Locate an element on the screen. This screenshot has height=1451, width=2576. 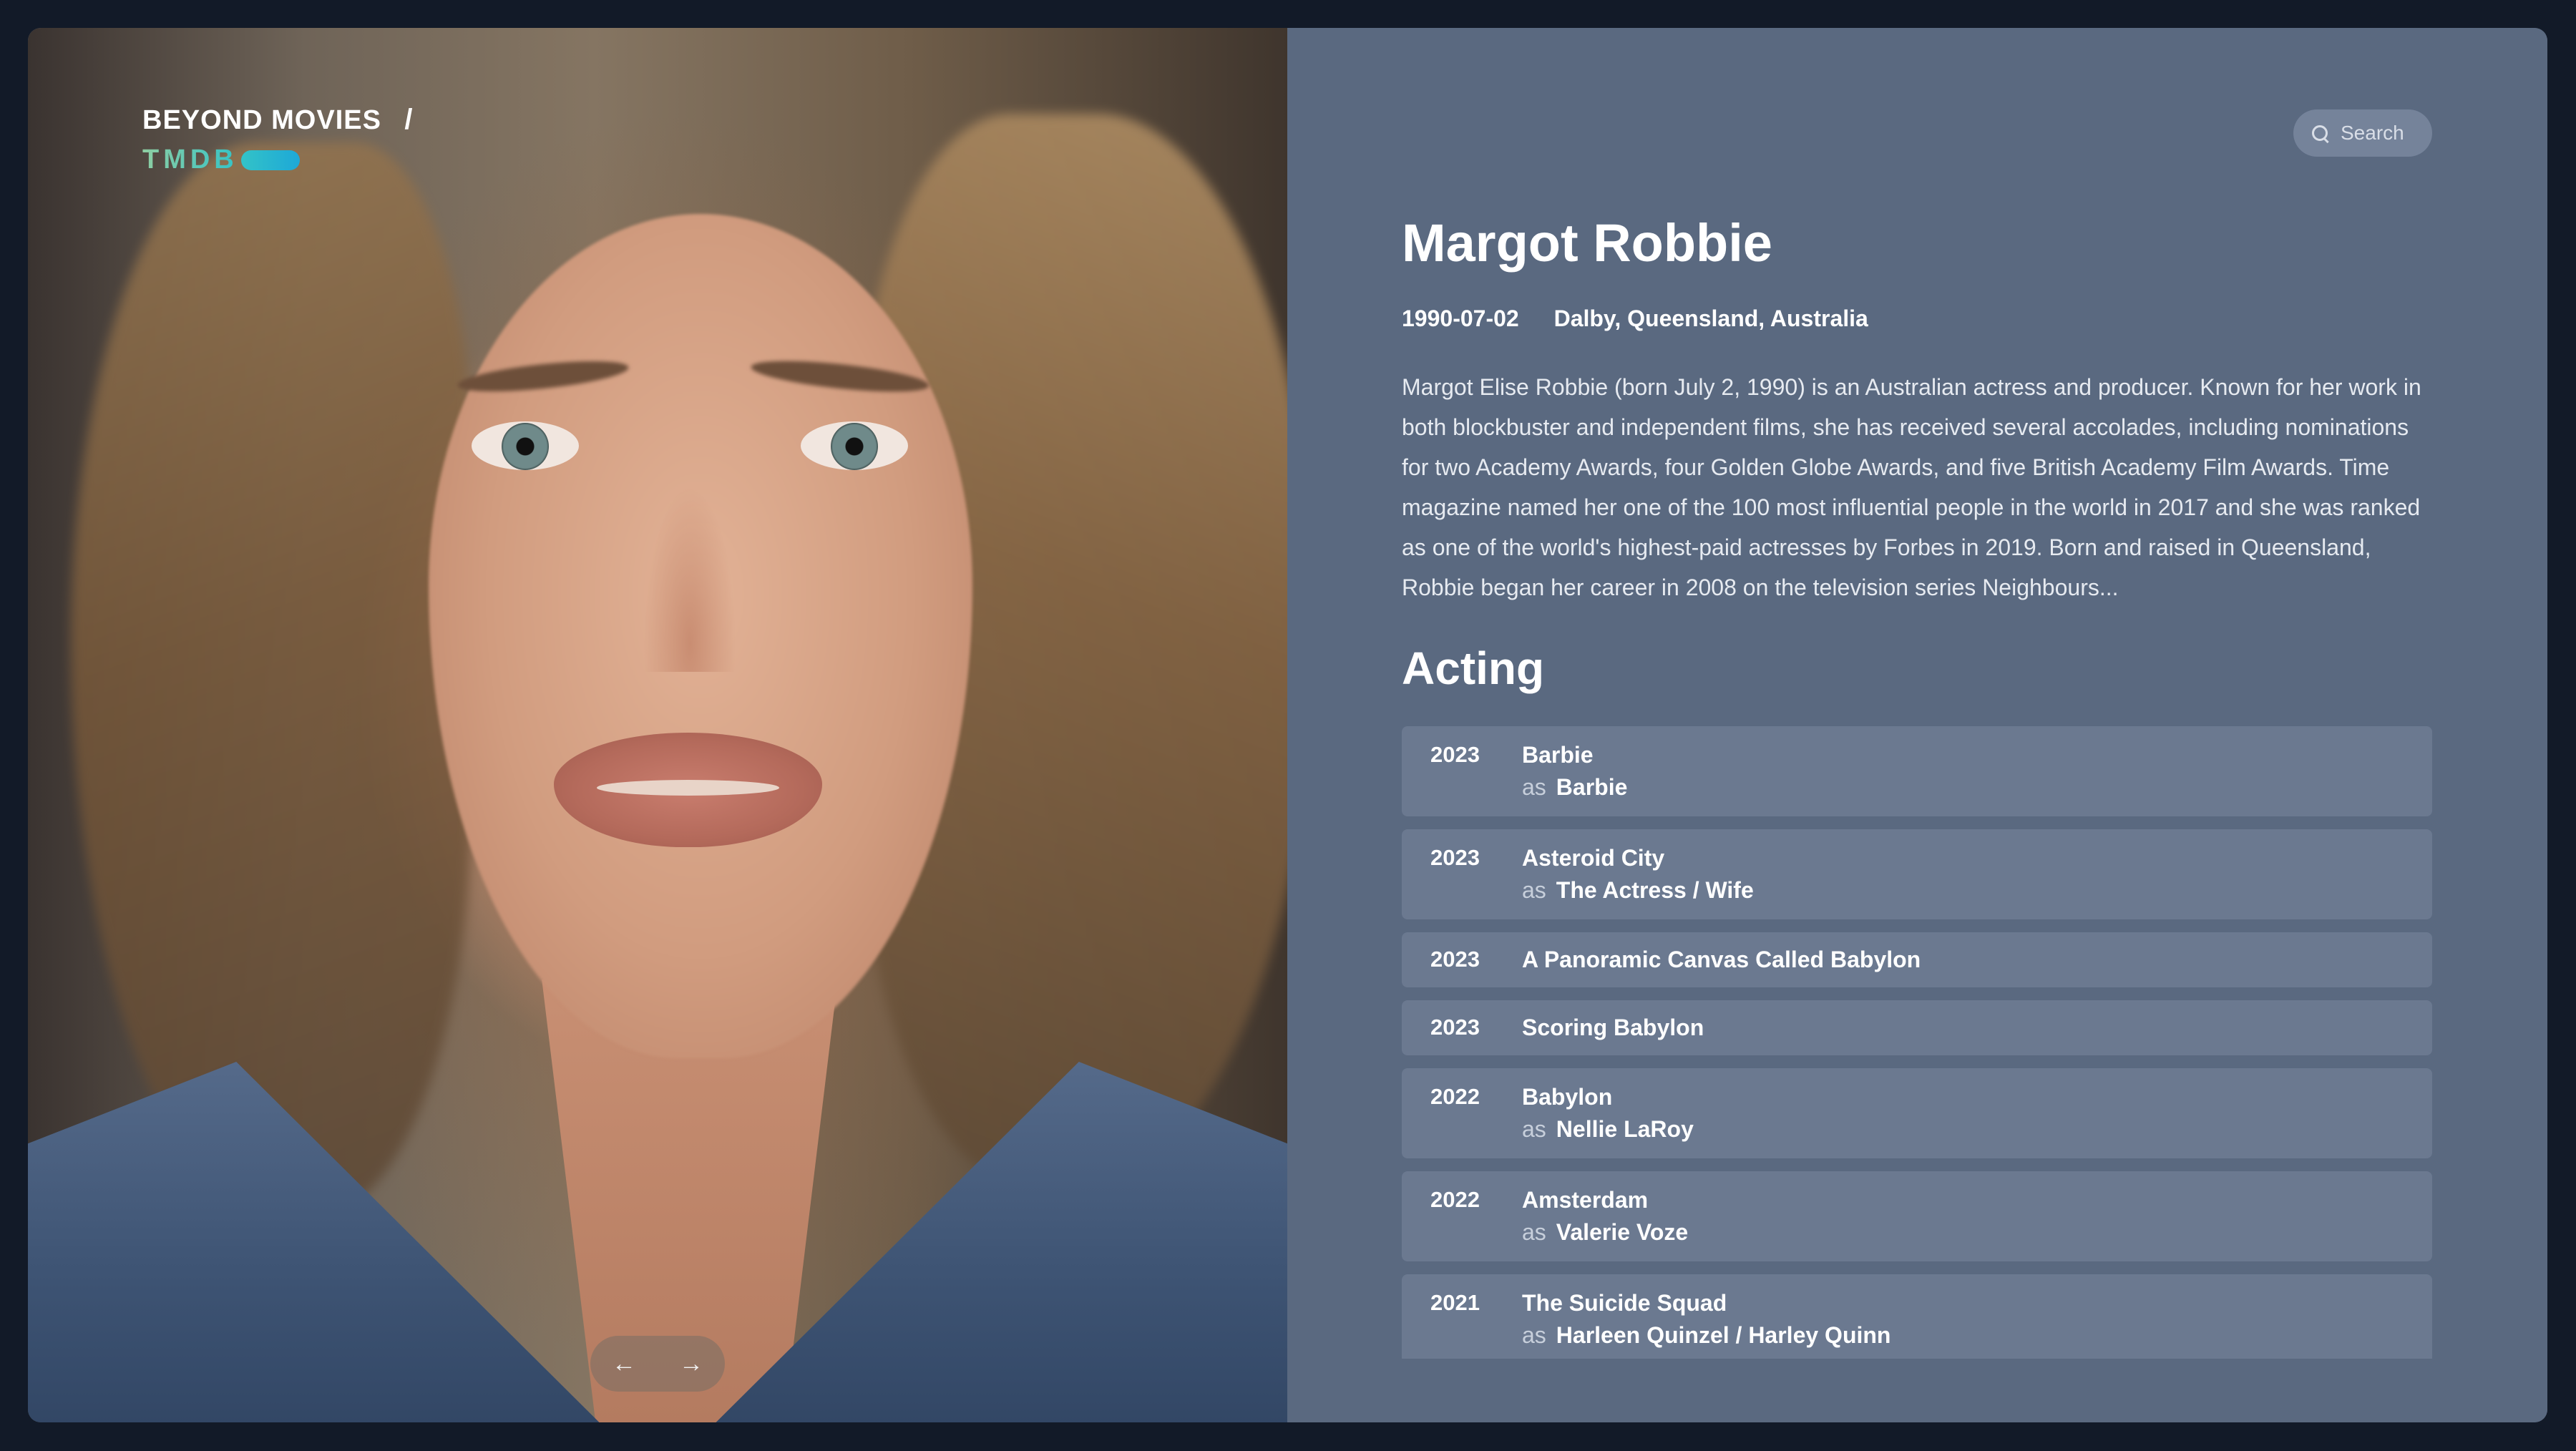
arrow-right-icon: → is located at coordinates (691, 1363).